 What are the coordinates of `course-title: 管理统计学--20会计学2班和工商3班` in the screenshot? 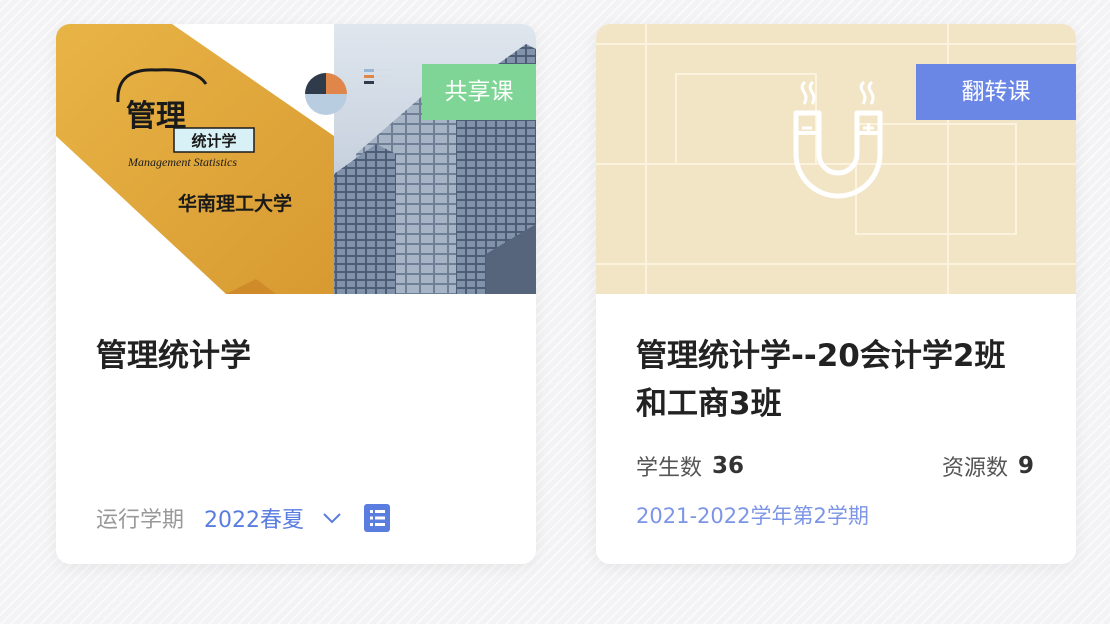 It's located at (836, 380).